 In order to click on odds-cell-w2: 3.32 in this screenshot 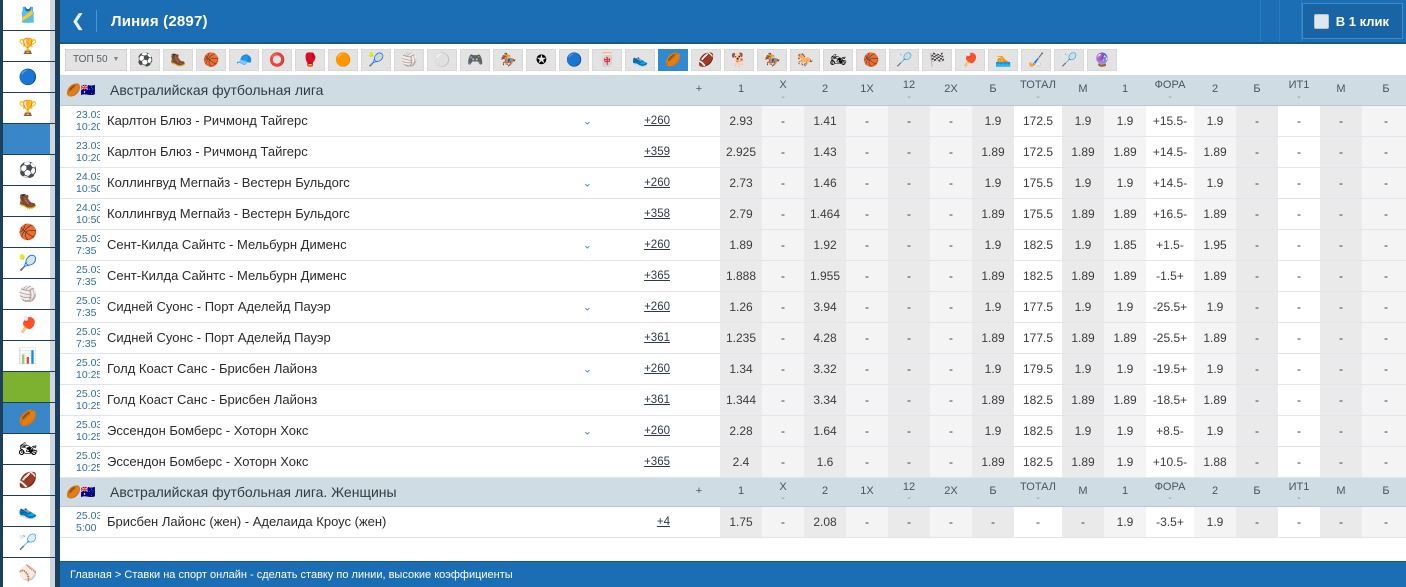, I will do `click(825, 369)`.